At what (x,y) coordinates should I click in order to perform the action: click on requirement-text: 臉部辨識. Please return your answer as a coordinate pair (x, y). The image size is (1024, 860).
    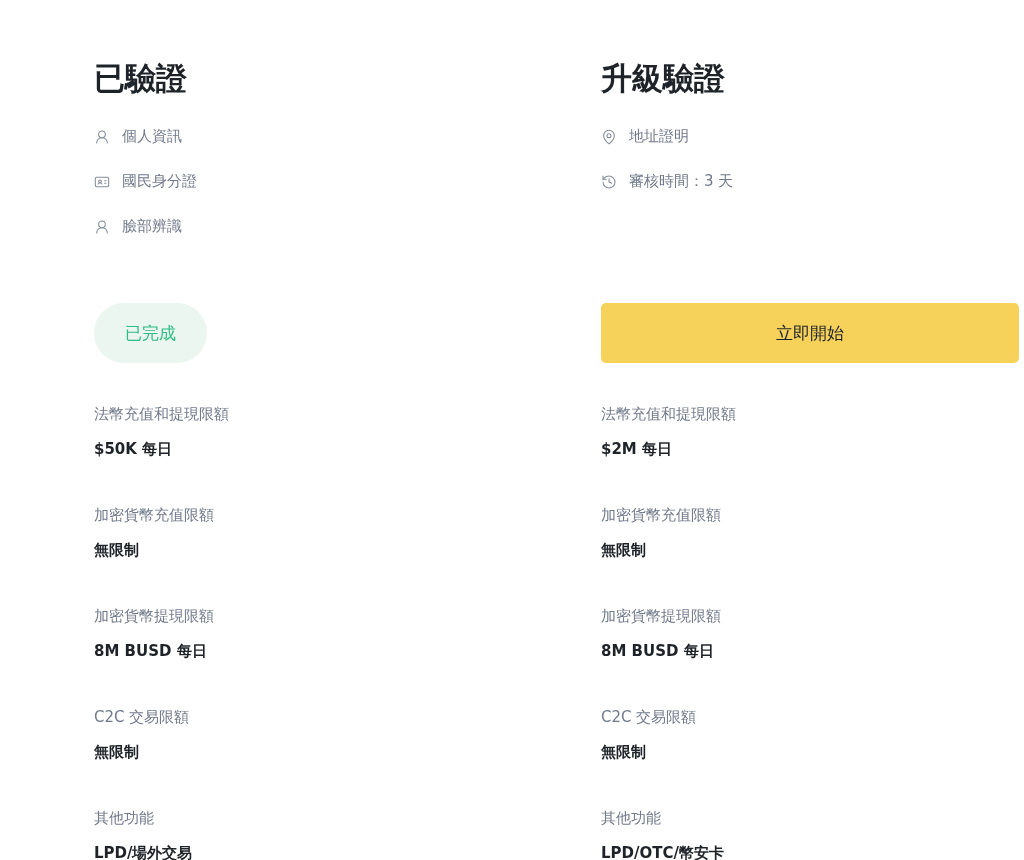
    Looking at the image, I should click on (152, 226).